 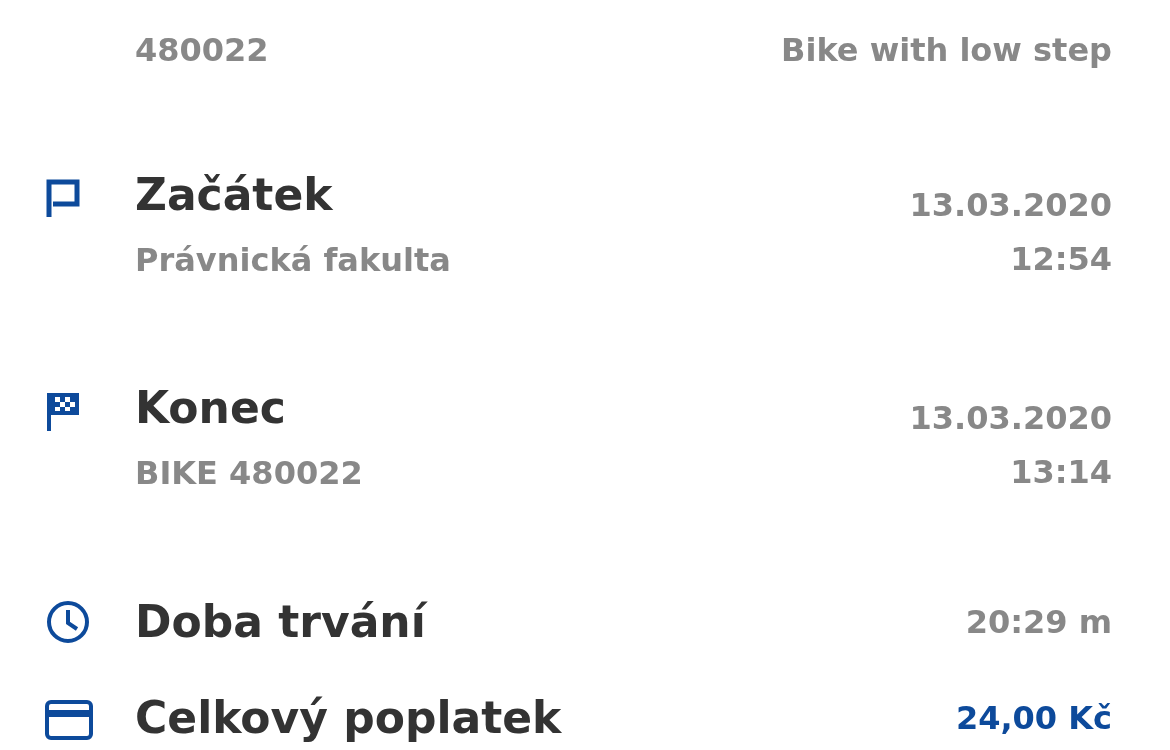 What do you see at coordinates (1061, 259) in the screenshot?
I see `row-value: 12:54` at bounding box center [1061, 259].